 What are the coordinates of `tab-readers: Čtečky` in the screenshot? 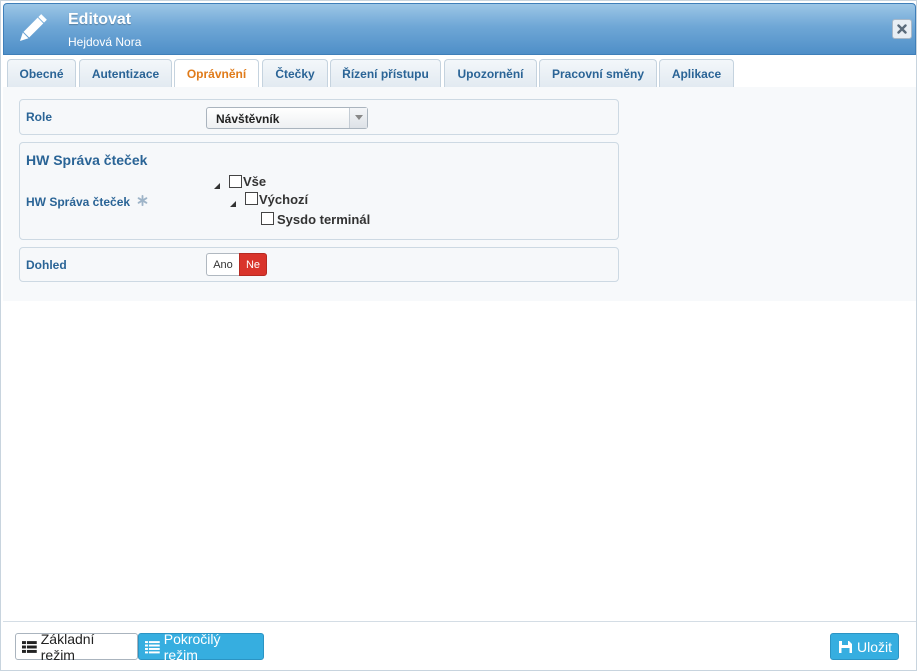 It's located at (295, 73).